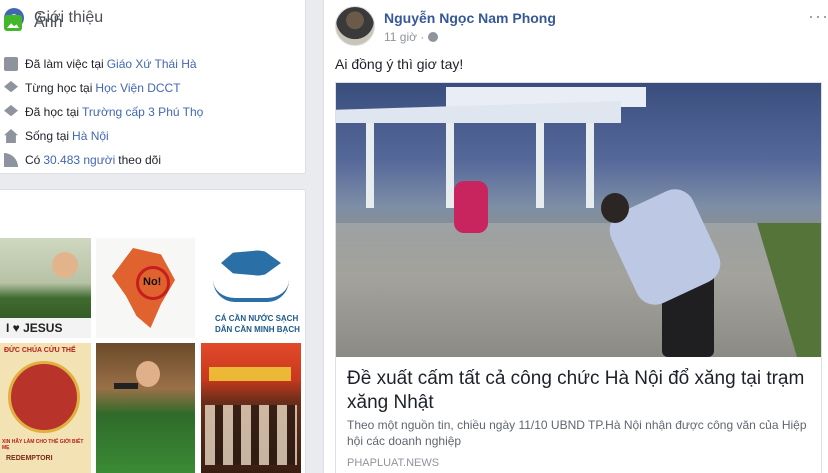  I want to click on intro-item-study-2: Đã học tại Trường cấp 3 Phú Thọ, so click(105, 112).